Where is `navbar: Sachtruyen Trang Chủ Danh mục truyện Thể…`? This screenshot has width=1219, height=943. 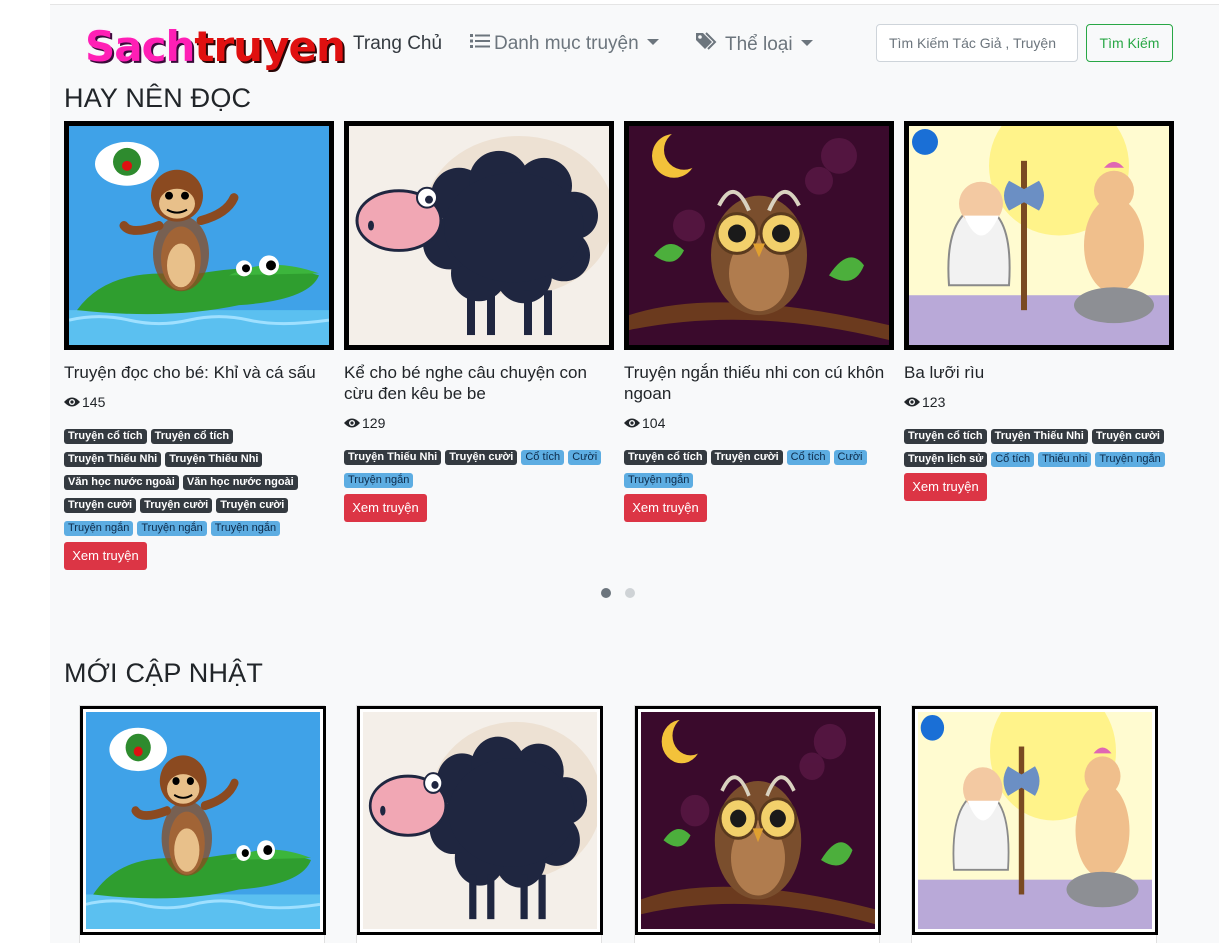
navbar: Sachtruyen Trang Chủ Danh mục truyện Thể… is located at coordinates (634, 42).